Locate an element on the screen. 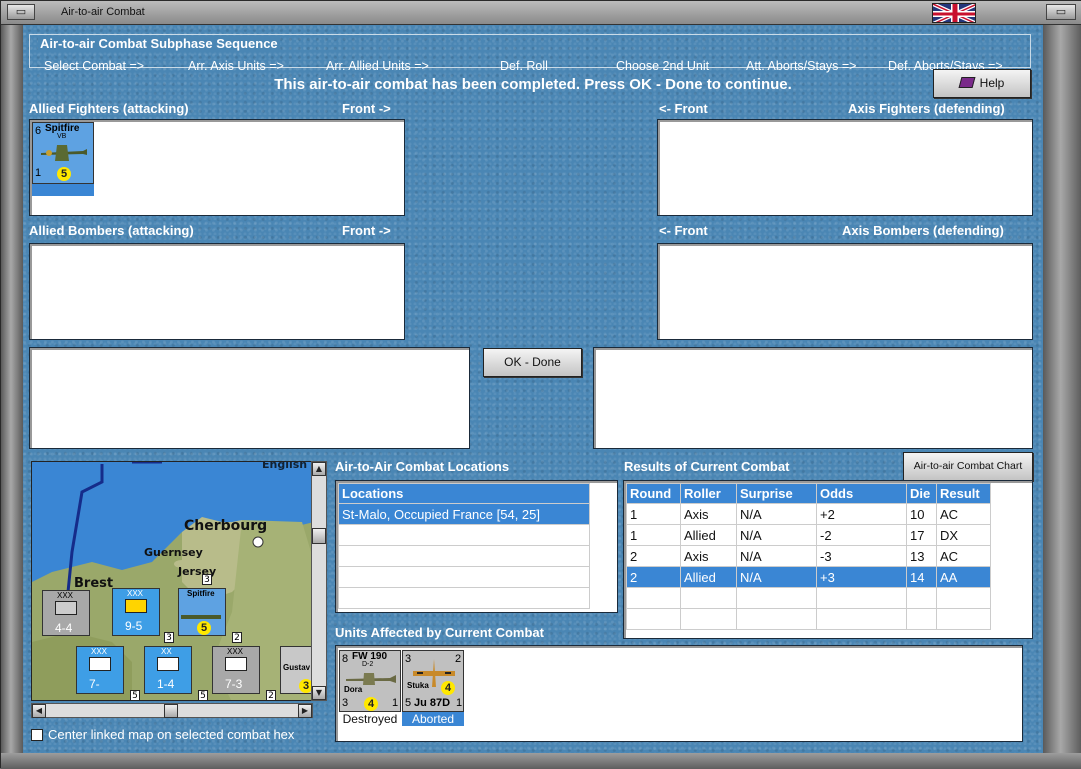 Image resolution: width=1081 pixels, height=769 pixels. scroll-right-icon: ▶ is located at coordinates (305, 711).